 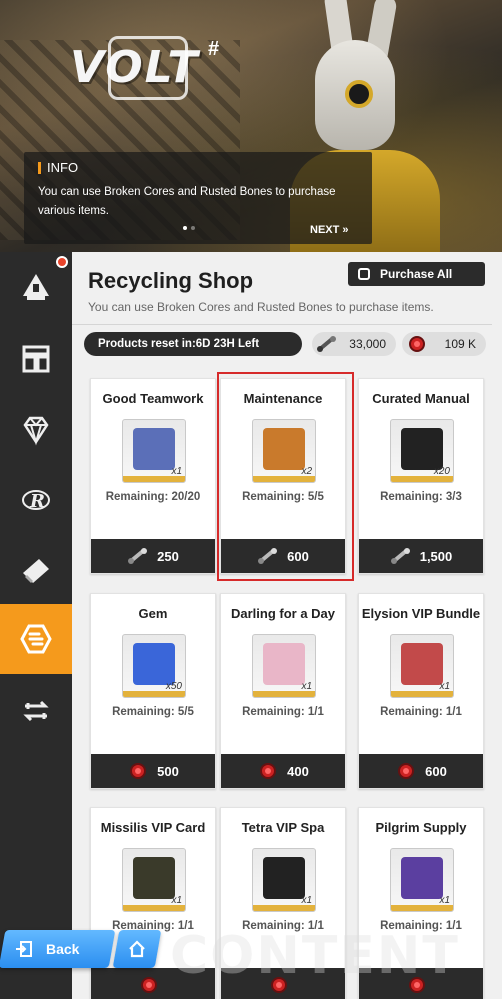 I want to click on shop-item-card: Elysion VIP Bundle x1 Remaining: 1/1 600, so click(x=421, y=691).